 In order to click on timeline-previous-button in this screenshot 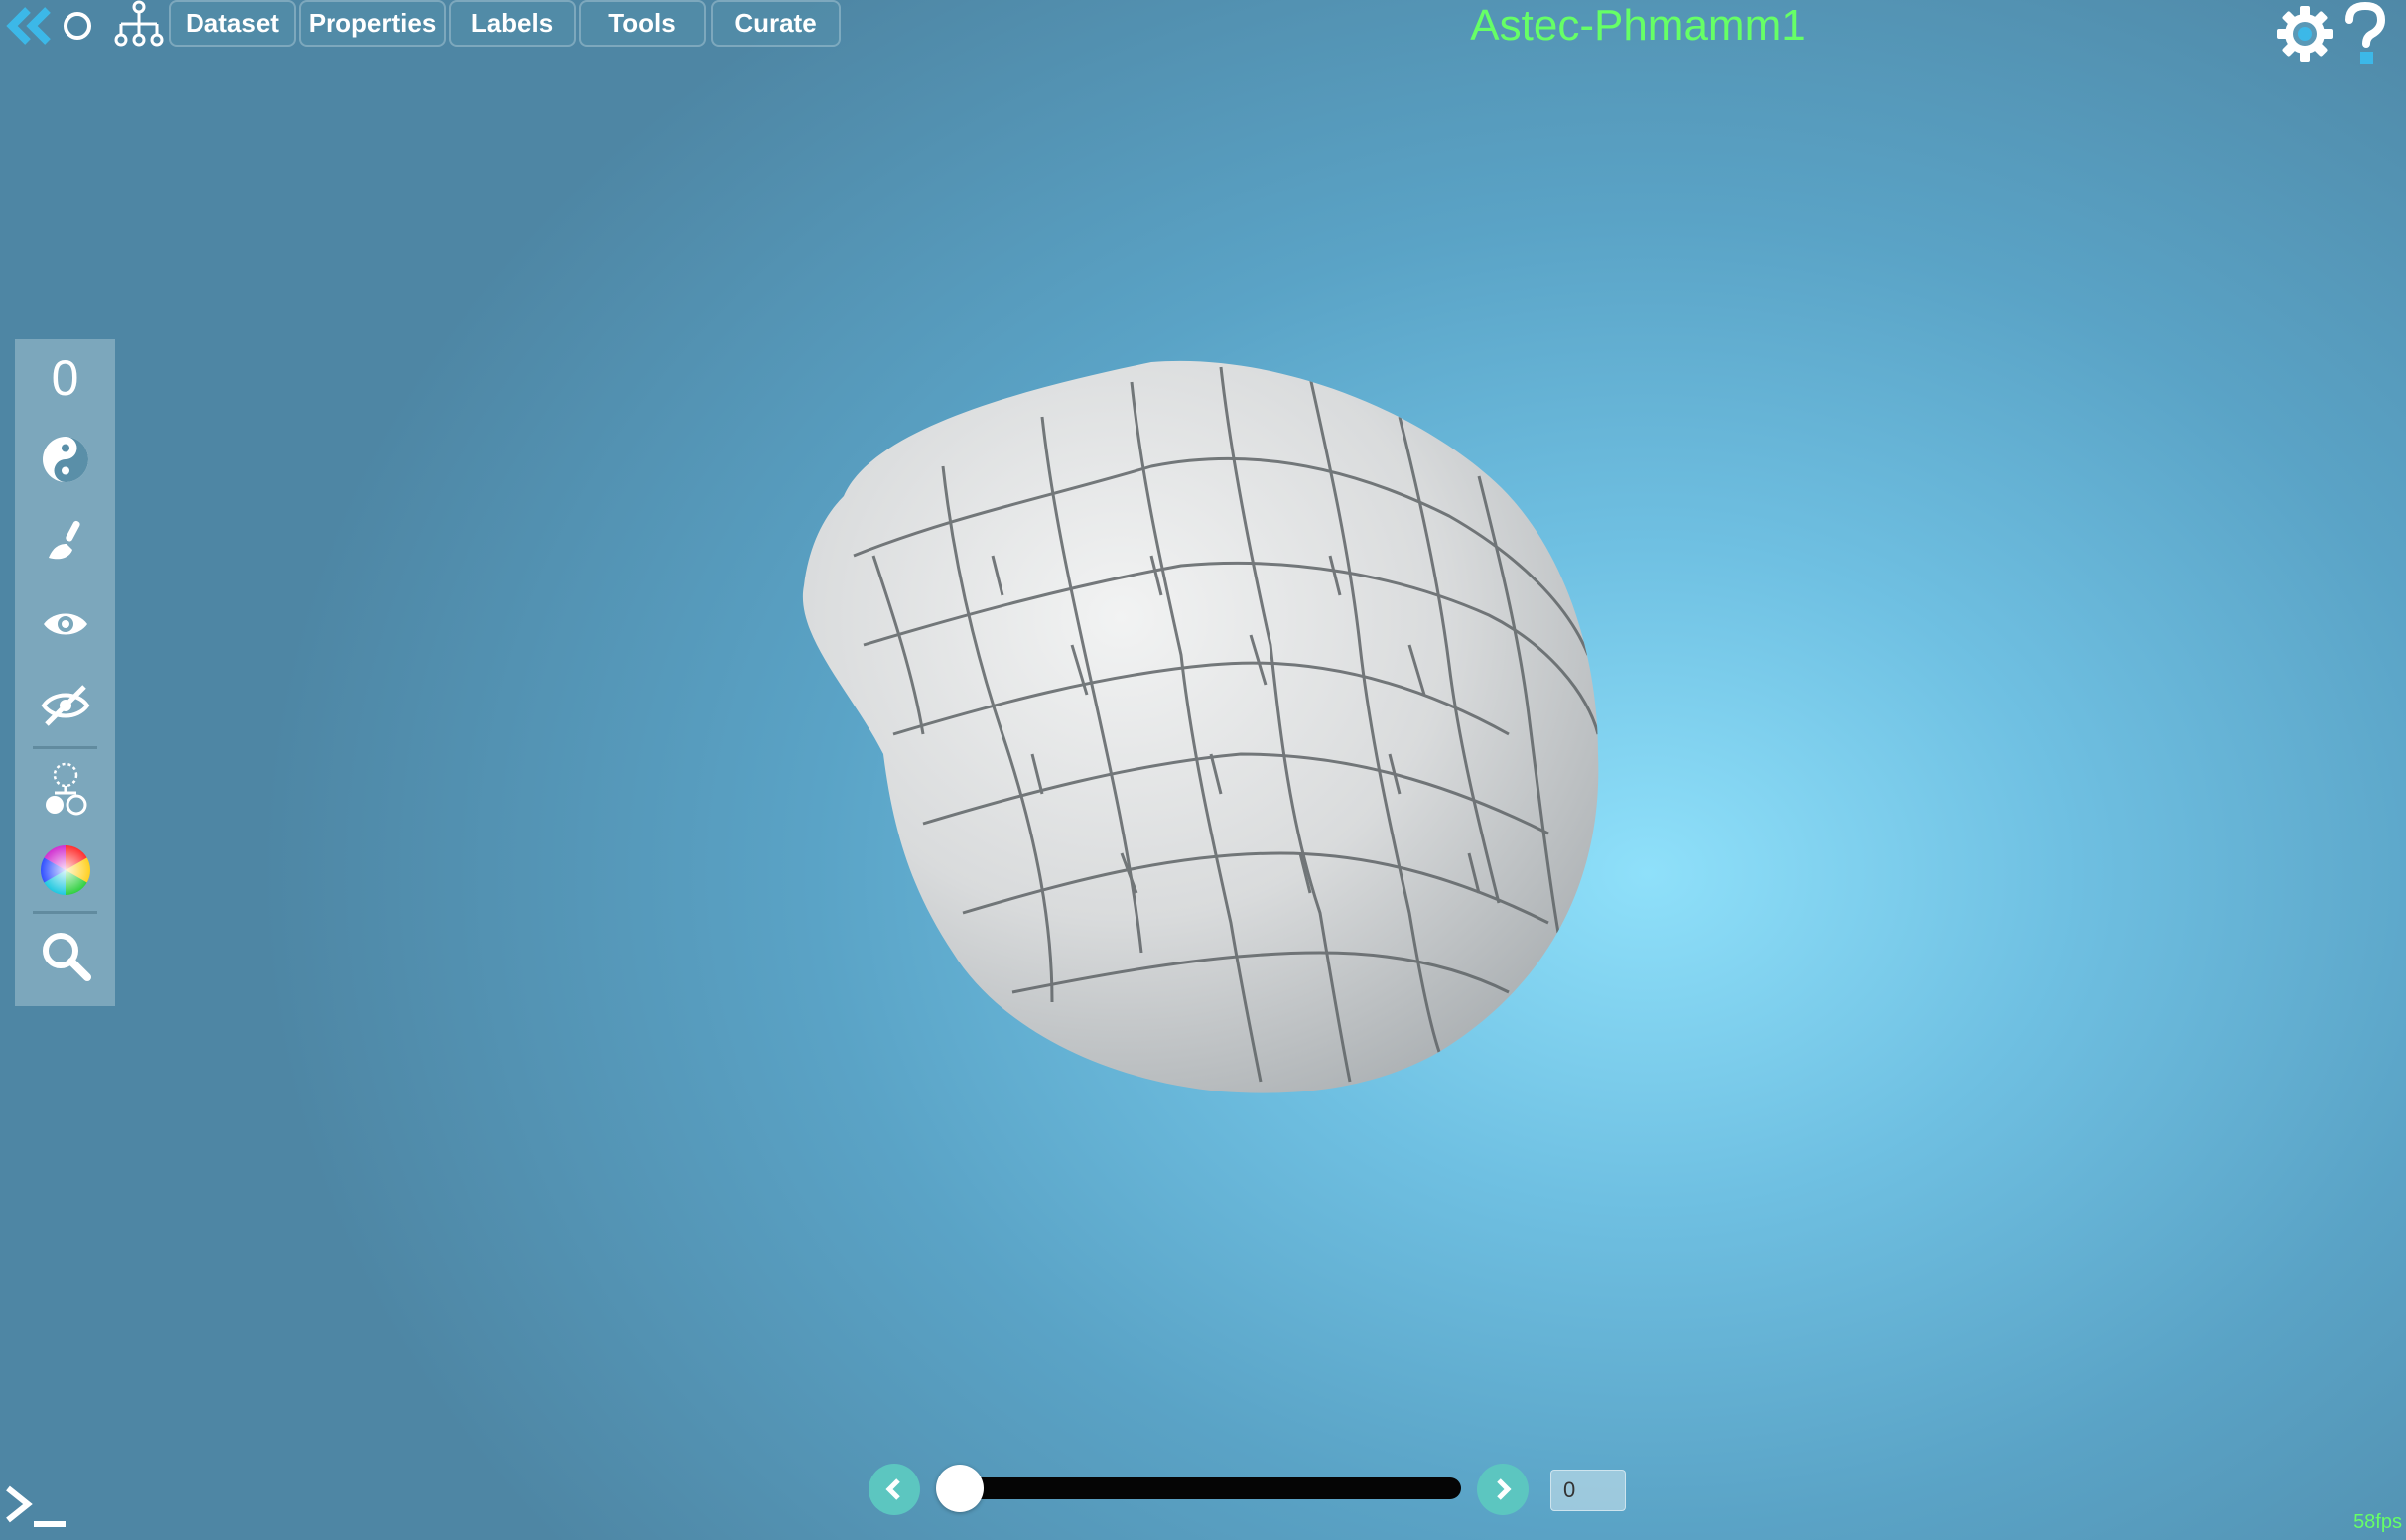, I will do `click(894, 1489)`.